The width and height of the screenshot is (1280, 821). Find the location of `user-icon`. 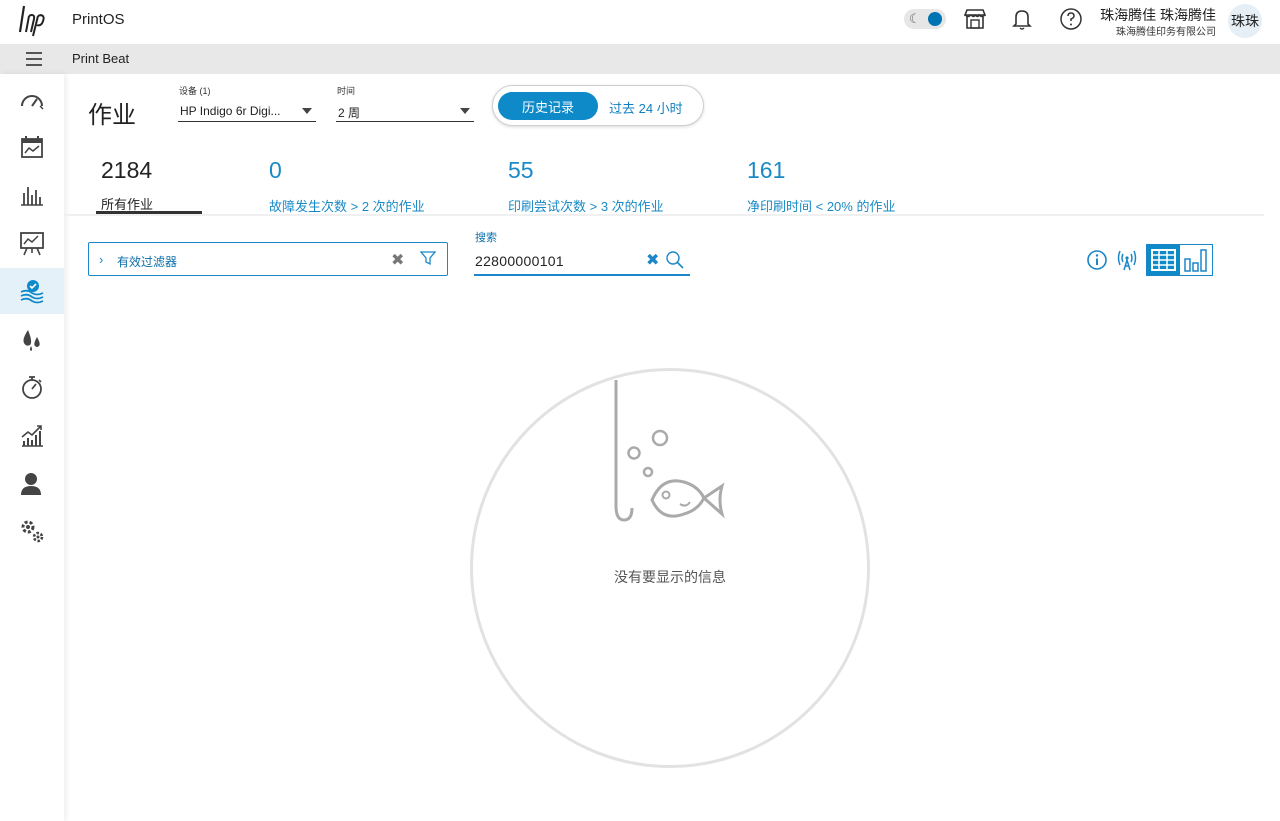

user-icon is located at coordinates (31, 484).